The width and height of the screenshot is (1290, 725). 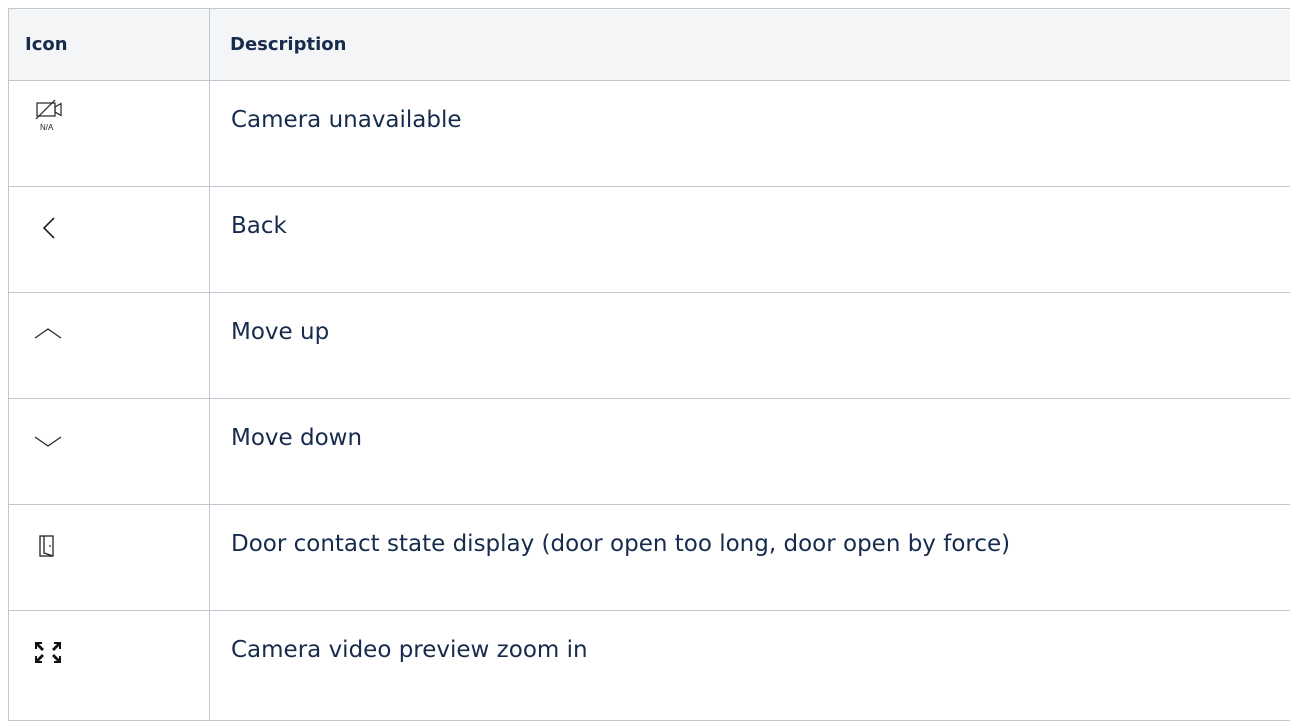 What do you see at coordinates (53, 437) in the screenshot?
I see `chevron-down-icon` at bounding box center [53, 437].